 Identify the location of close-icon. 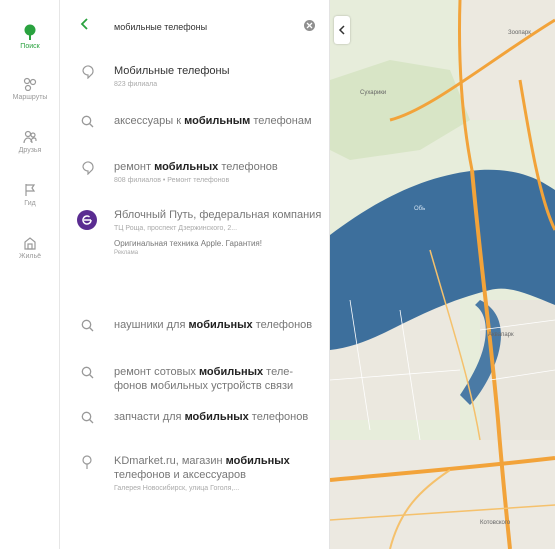
(309, 25).